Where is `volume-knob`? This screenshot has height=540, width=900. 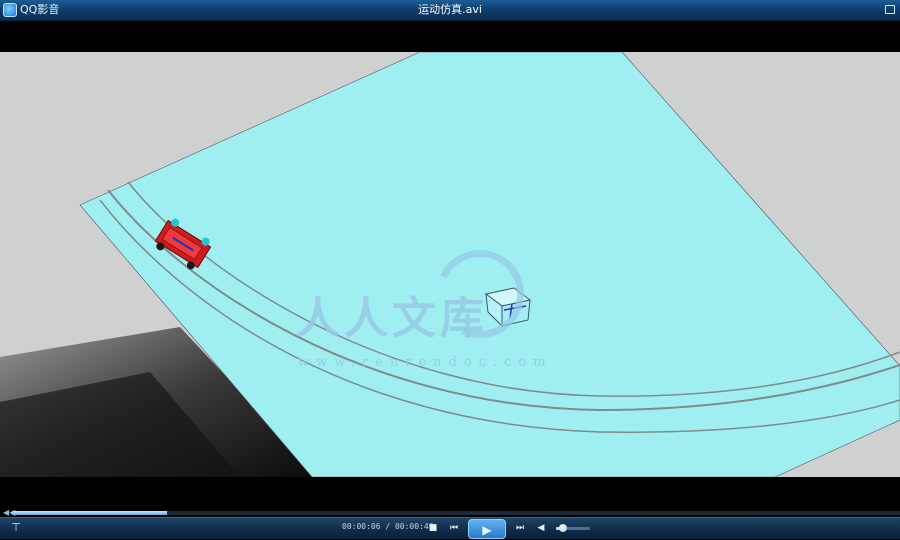 volume-knob is located at coordinates (562, 528).